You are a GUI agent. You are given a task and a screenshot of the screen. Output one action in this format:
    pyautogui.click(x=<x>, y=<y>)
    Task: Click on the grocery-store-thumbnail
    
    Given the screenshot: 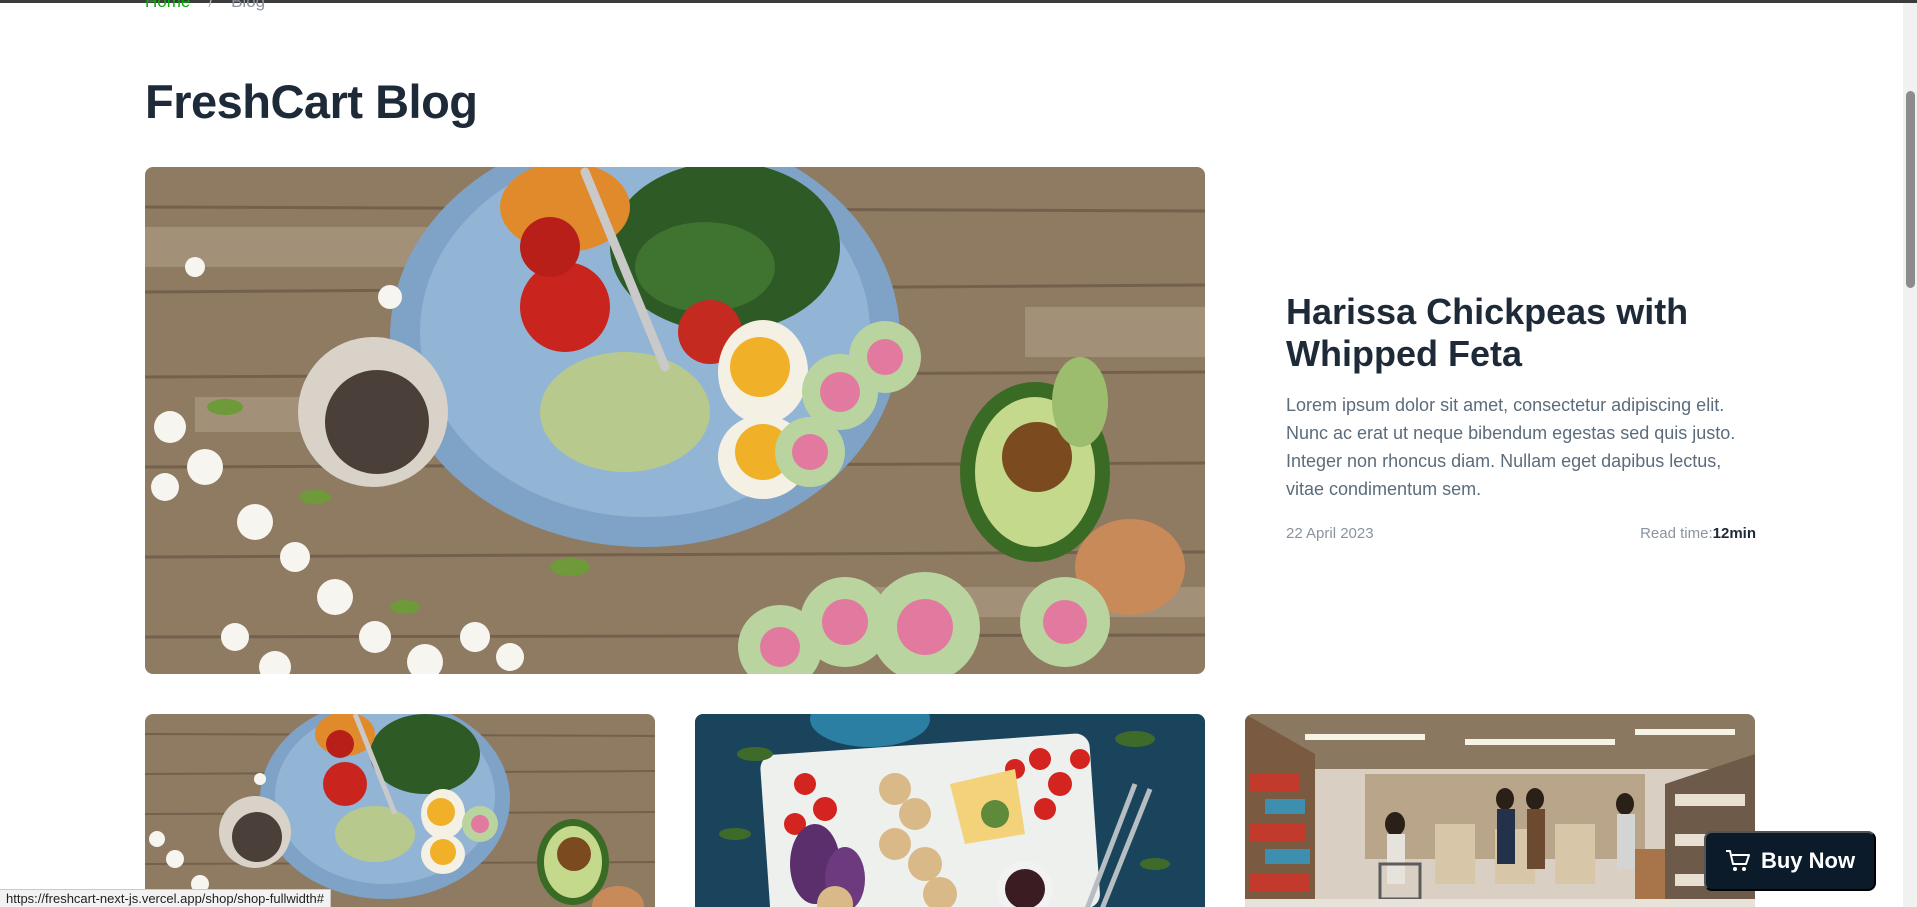 What is the action you would take?
    pyautogui.click(x=1500, y=810)
    